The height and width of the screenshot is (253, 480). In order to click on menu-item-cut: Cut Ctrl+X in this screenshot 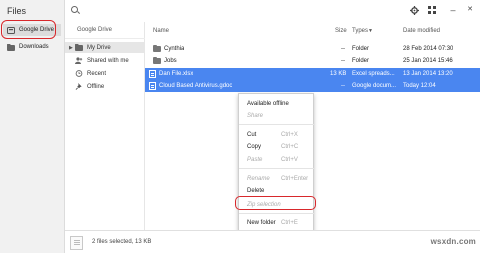, I will do `click(277, 134)`.